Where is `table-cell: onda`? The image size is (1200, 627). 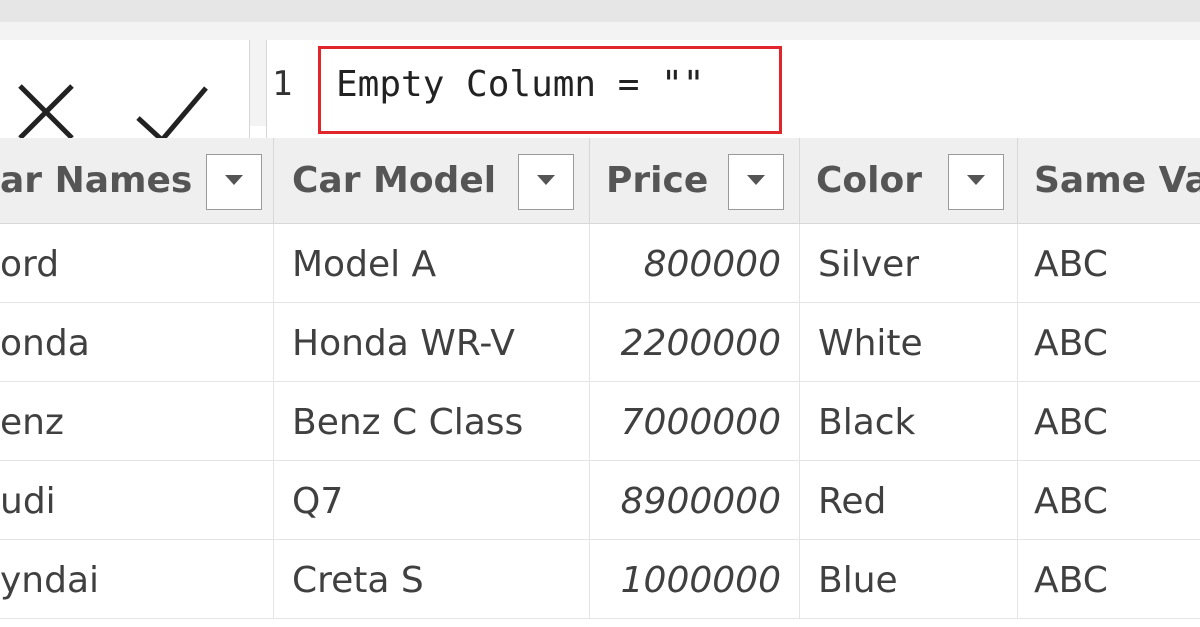
table-cell: onda is located at coordinates (137, 342).